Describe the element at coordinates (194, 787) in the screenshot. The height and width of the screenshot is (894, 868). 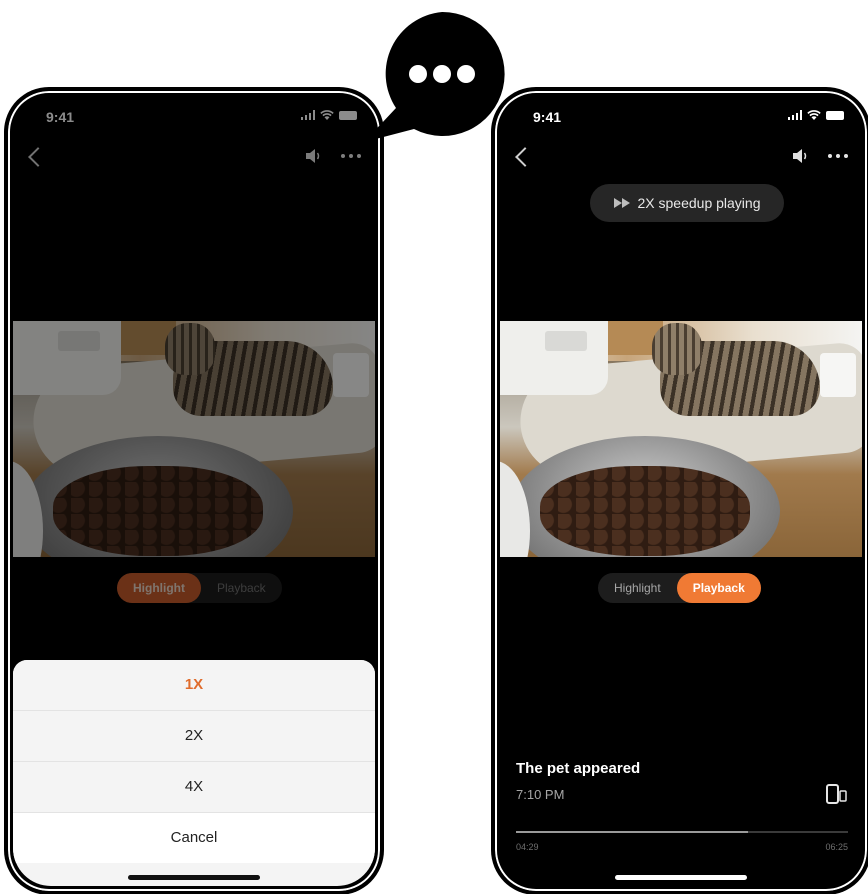
I see `speed-option-4x: 4X` at that location.